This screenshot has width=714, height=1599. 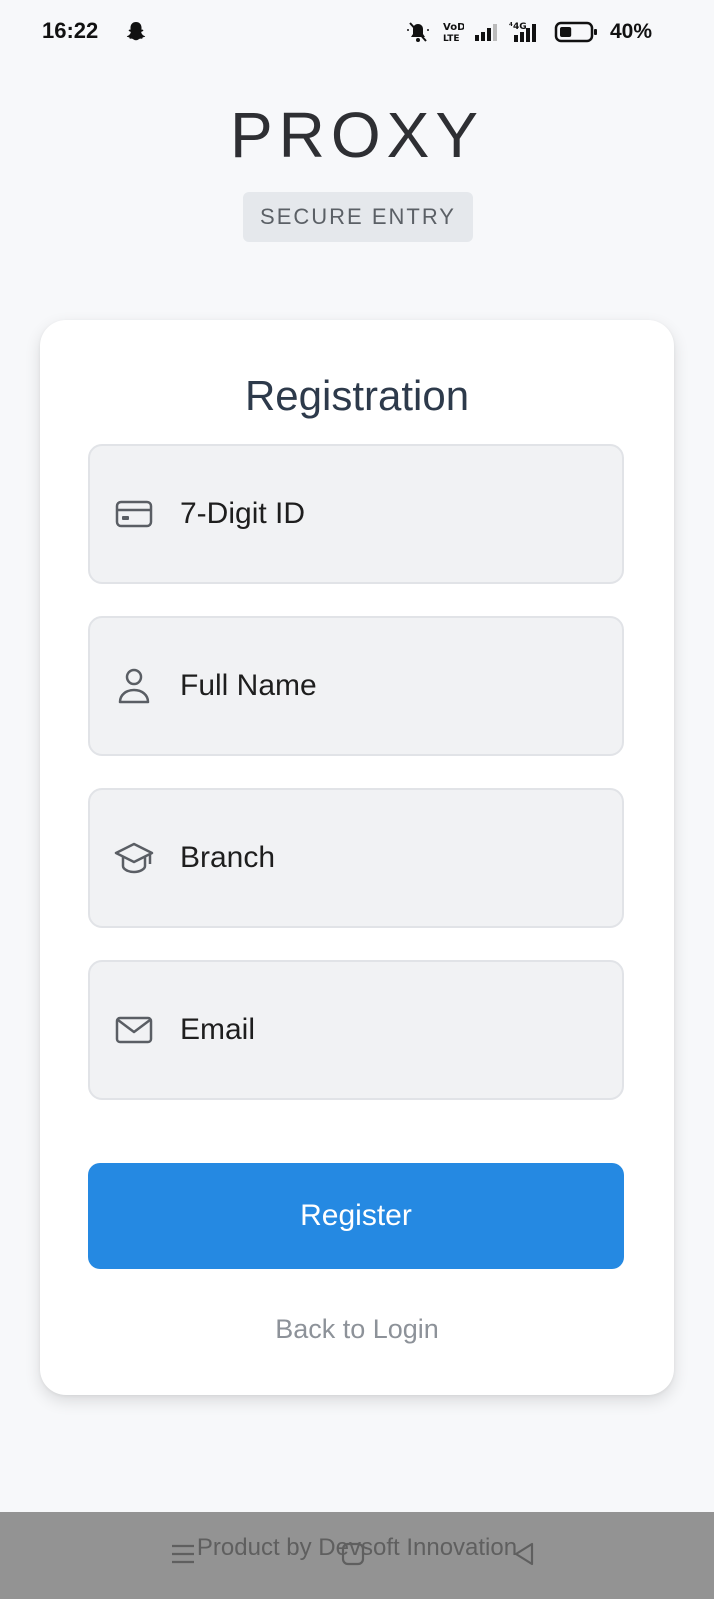 I want to click on svg-text: ⁴4G, so click(x=518, y=27).